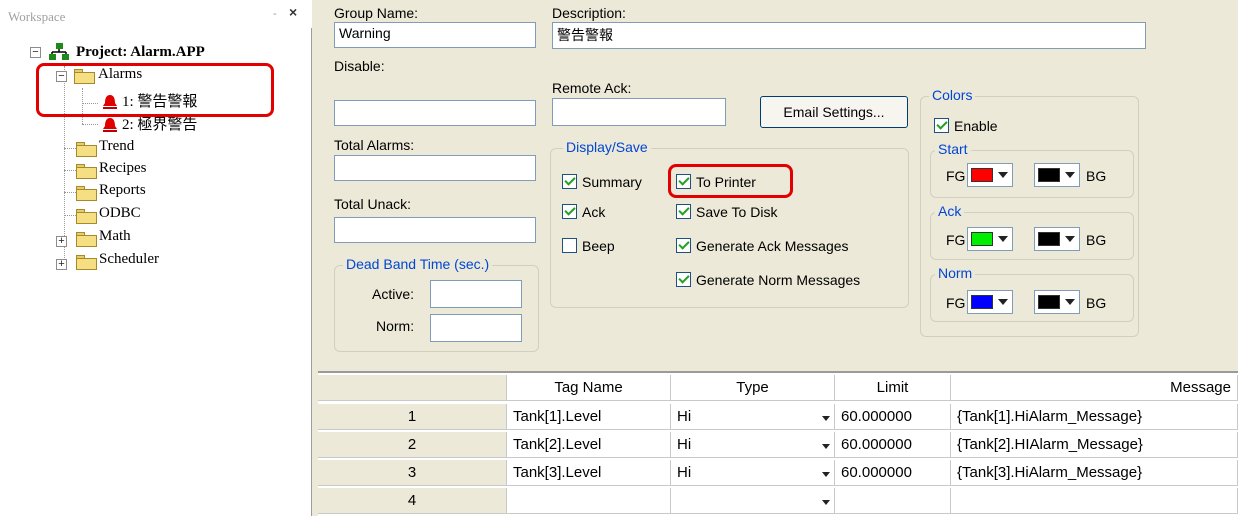 Image resolution: width=1238 pixels, height=516 pixels. What do you see at coordinates (122, 190) in the screenshot?
I see `tree-item-reports: Reports` at bounding box center [122, 190].